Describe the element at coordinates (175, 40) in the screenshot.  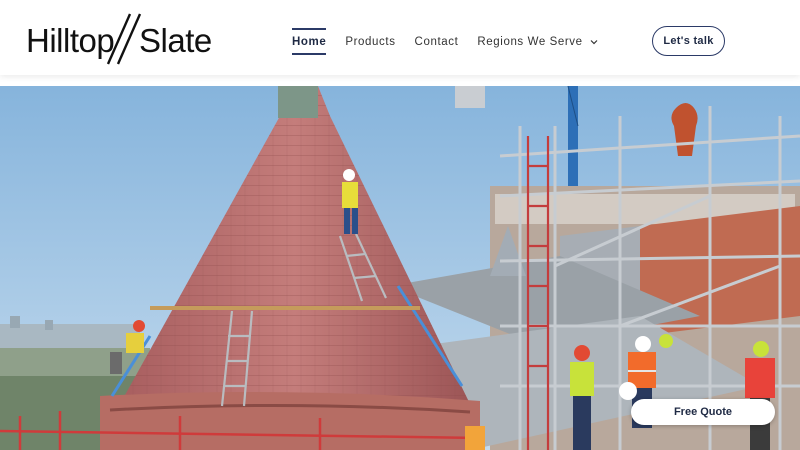
I see `logo-text-slate: Slate` at that location.